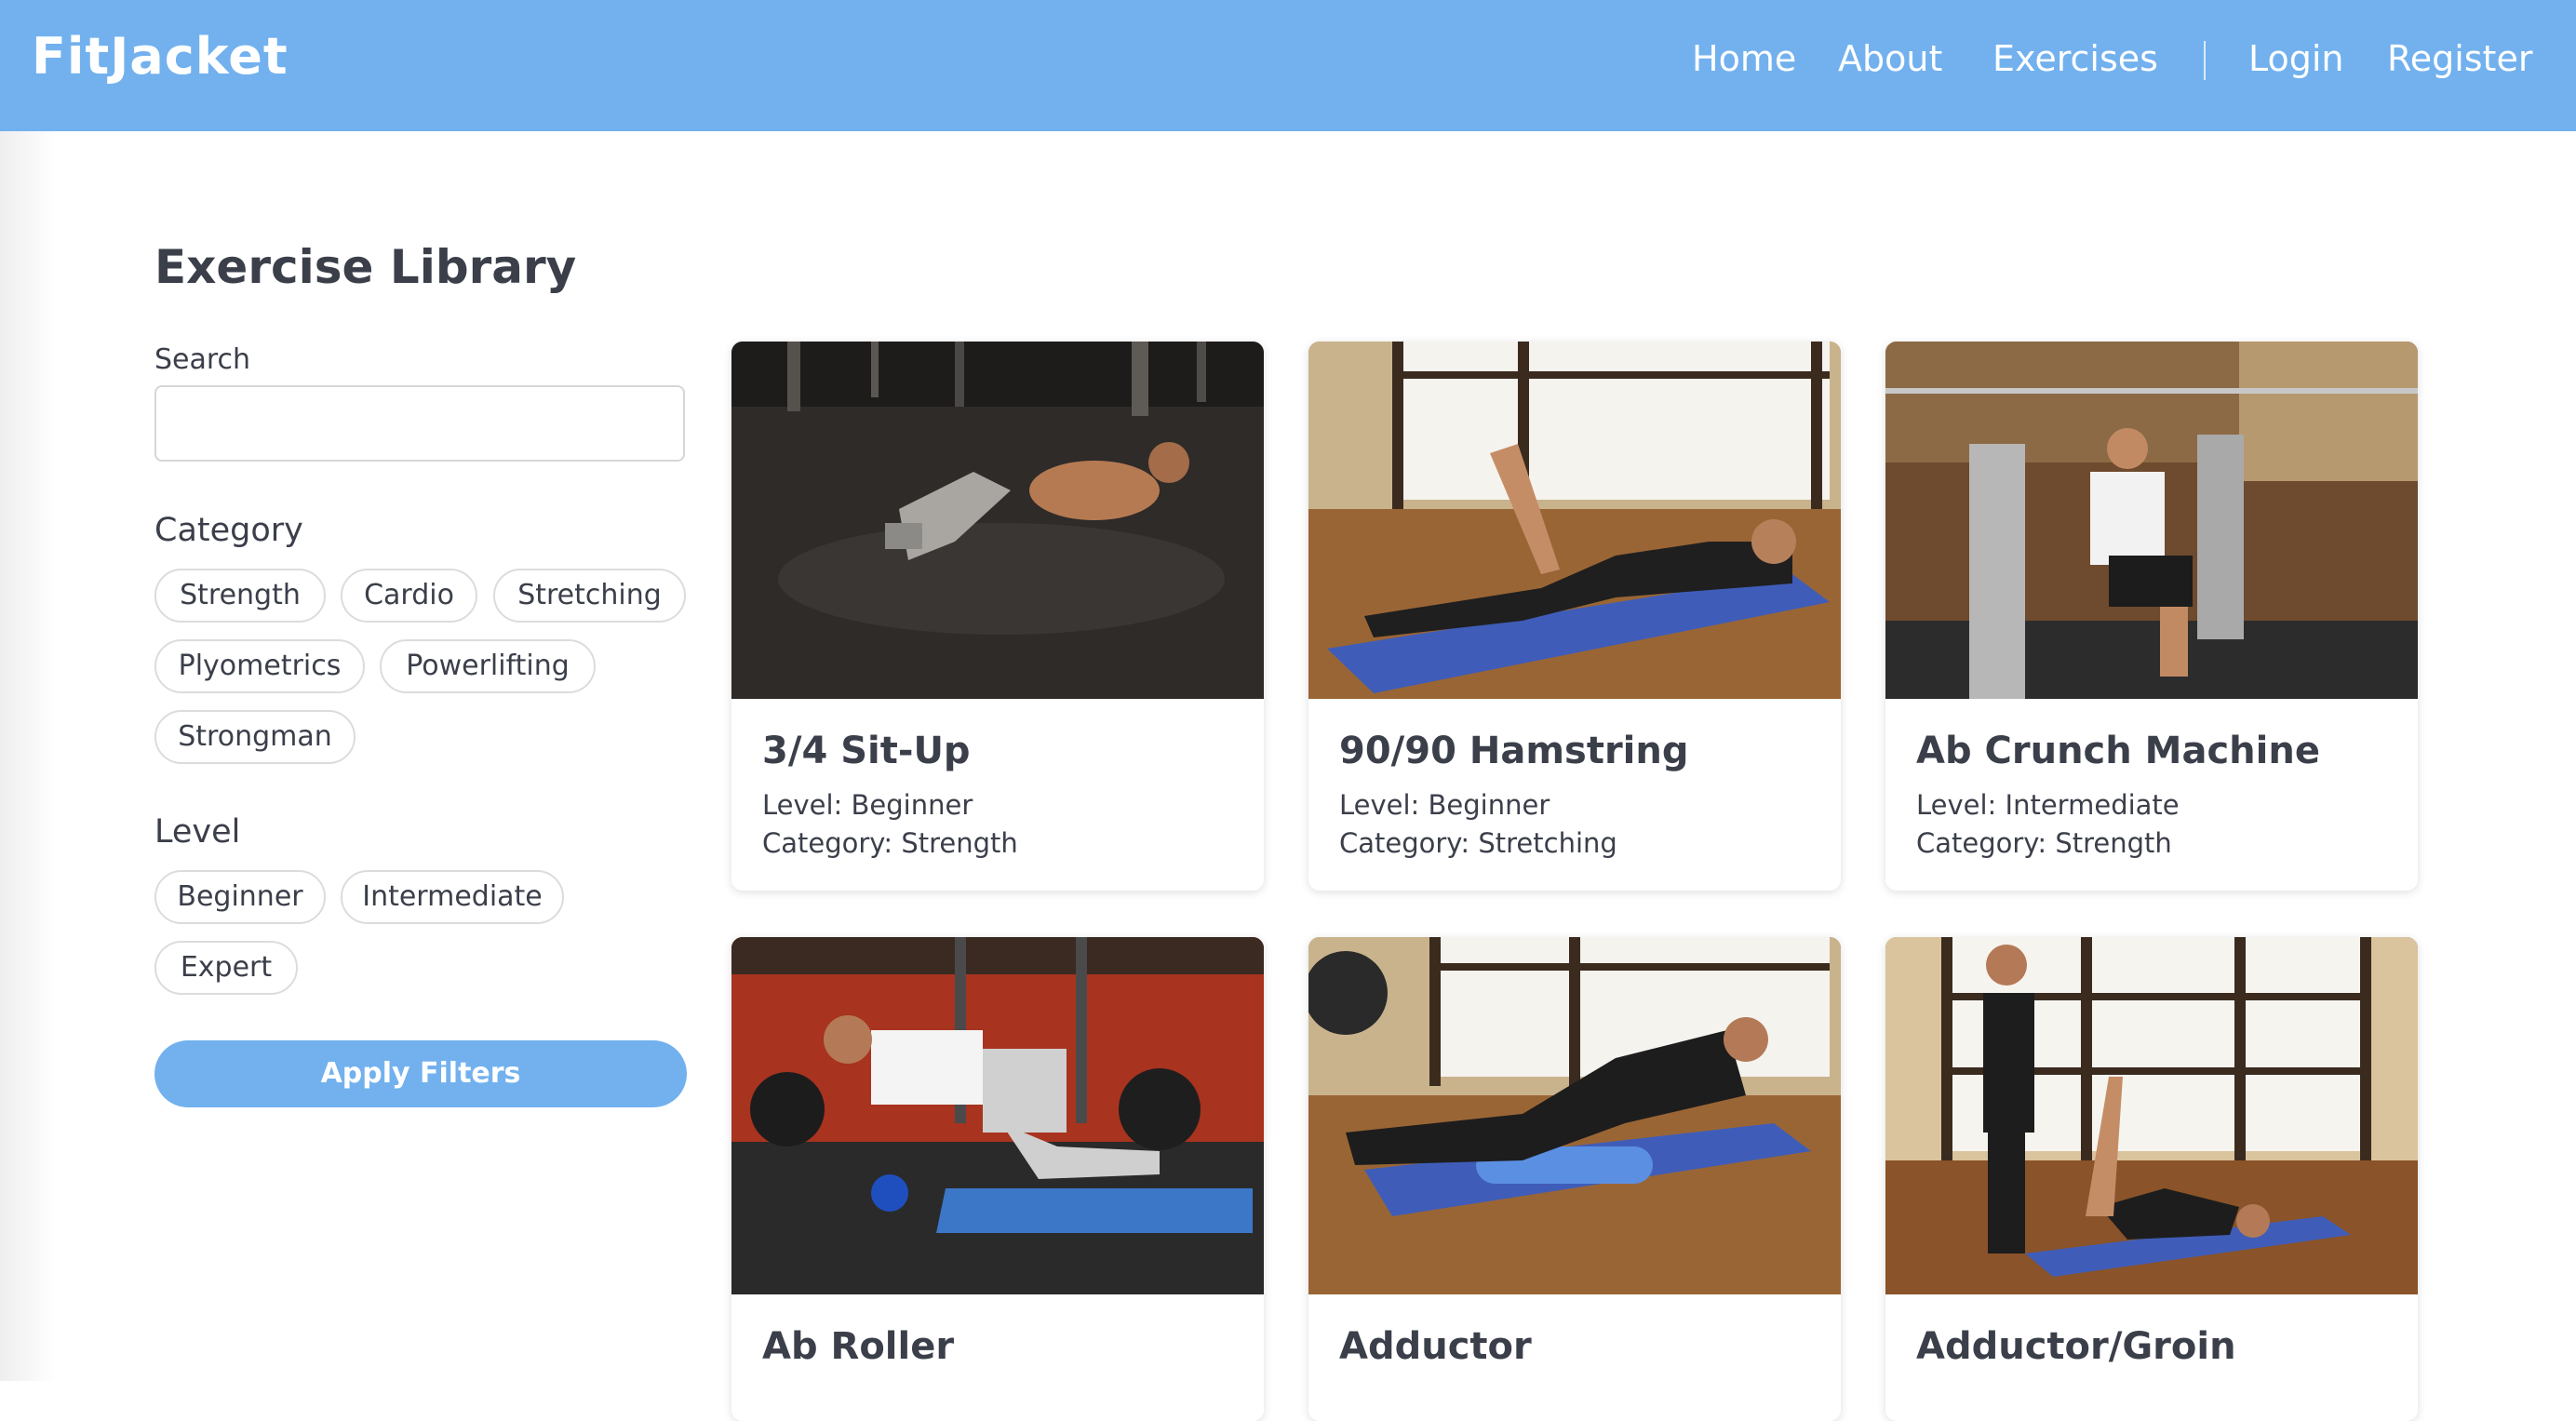  Describe the element at coordinates (452, 897) in the screenshot. I see `level-chip-intermediate: Intermediate` at that location.